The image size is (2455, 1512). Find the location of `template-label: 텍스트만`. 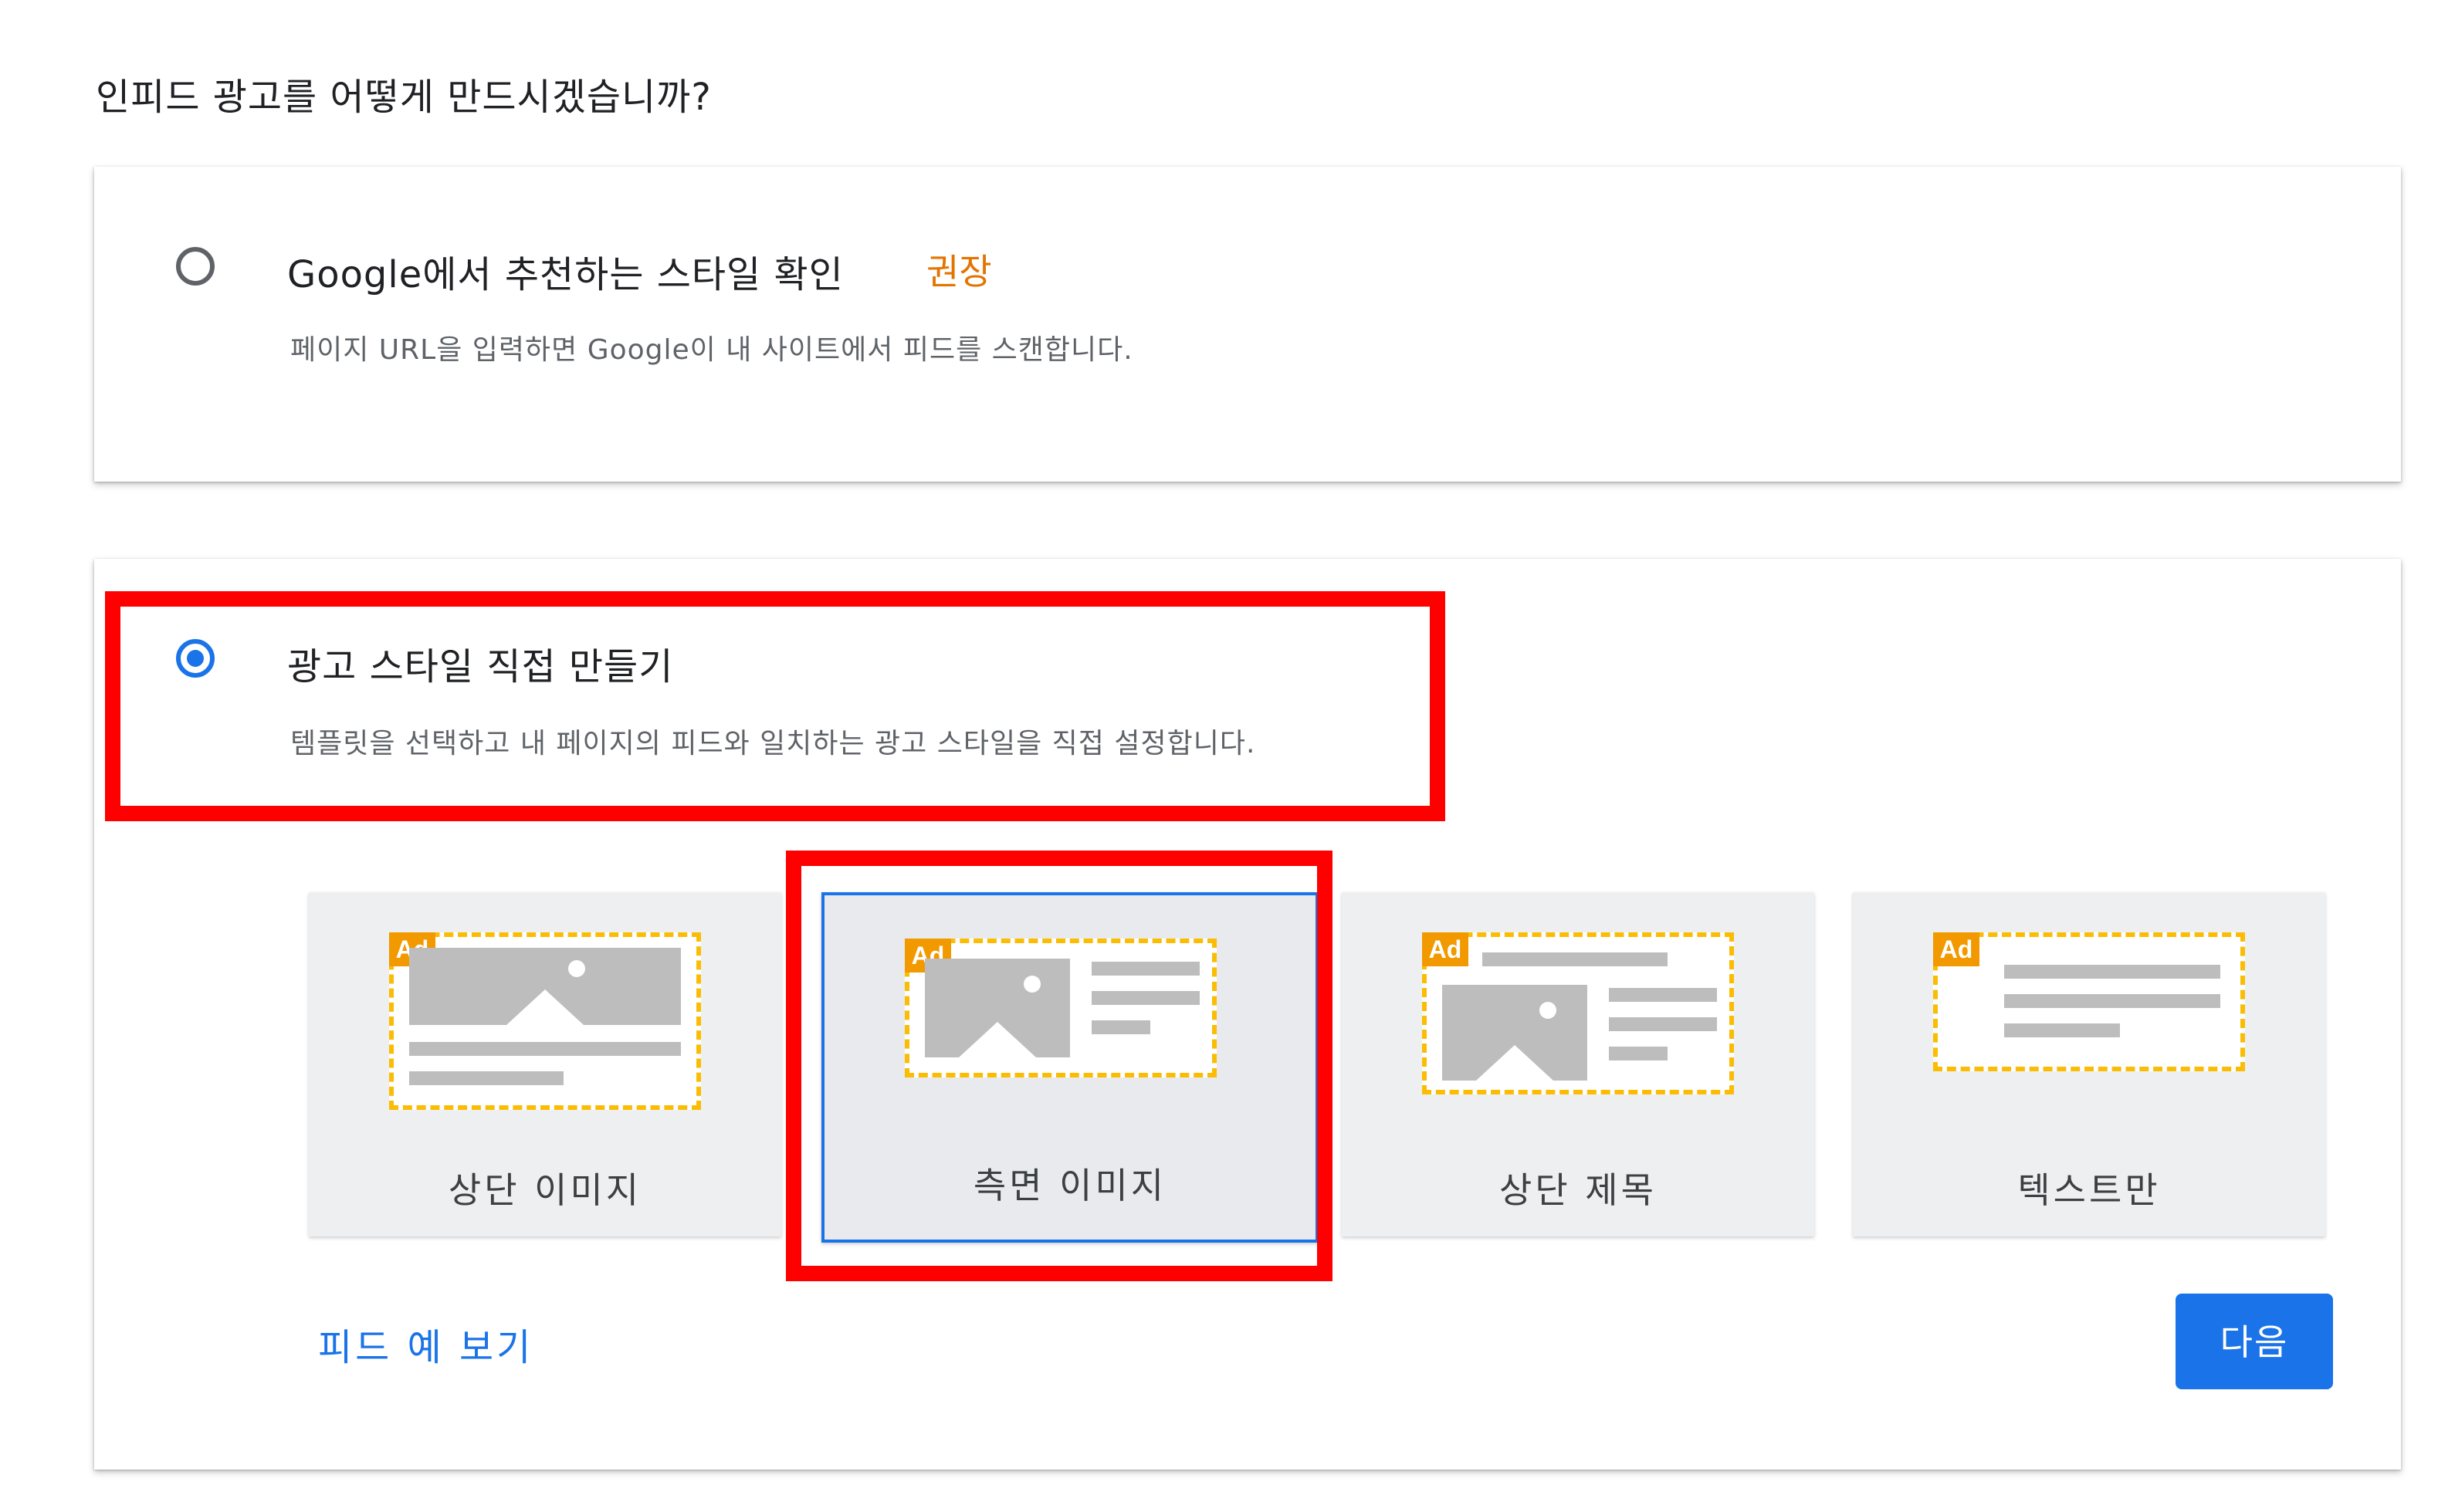

template-label: 텍스트만 is located at coordinates (2089, 1190).